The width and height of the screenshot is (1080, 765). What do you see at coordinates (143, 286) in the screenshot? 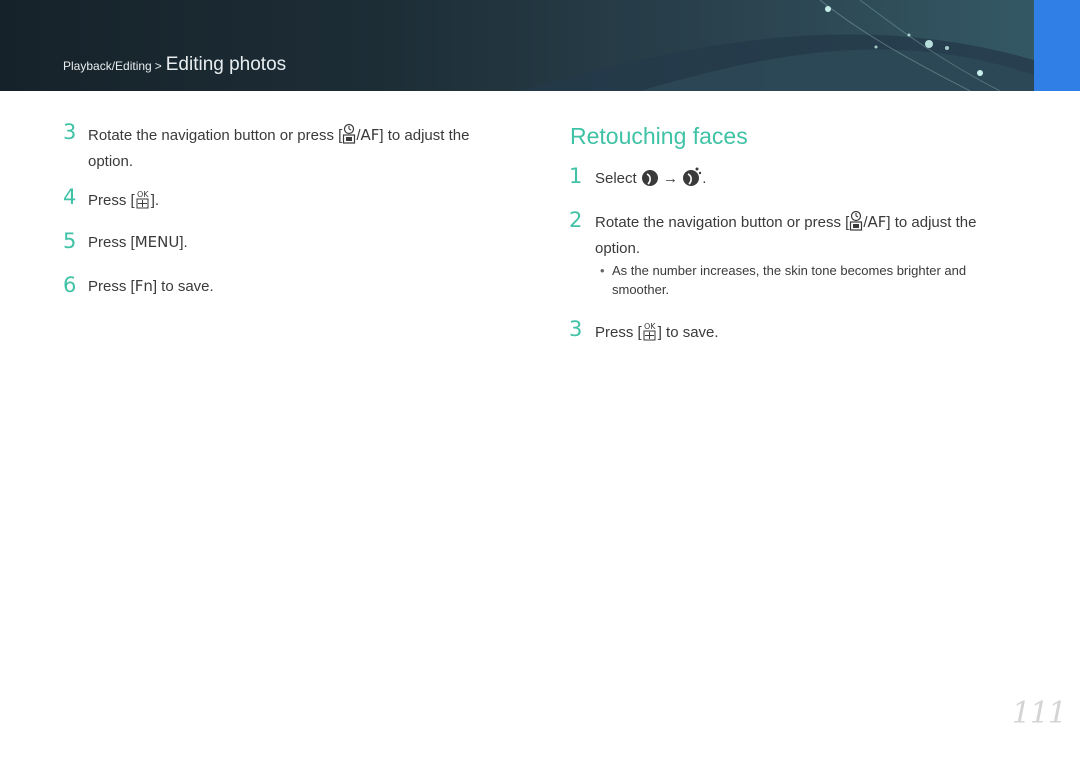
I see `fn-key: Fn` at bounding box center [143, 286].